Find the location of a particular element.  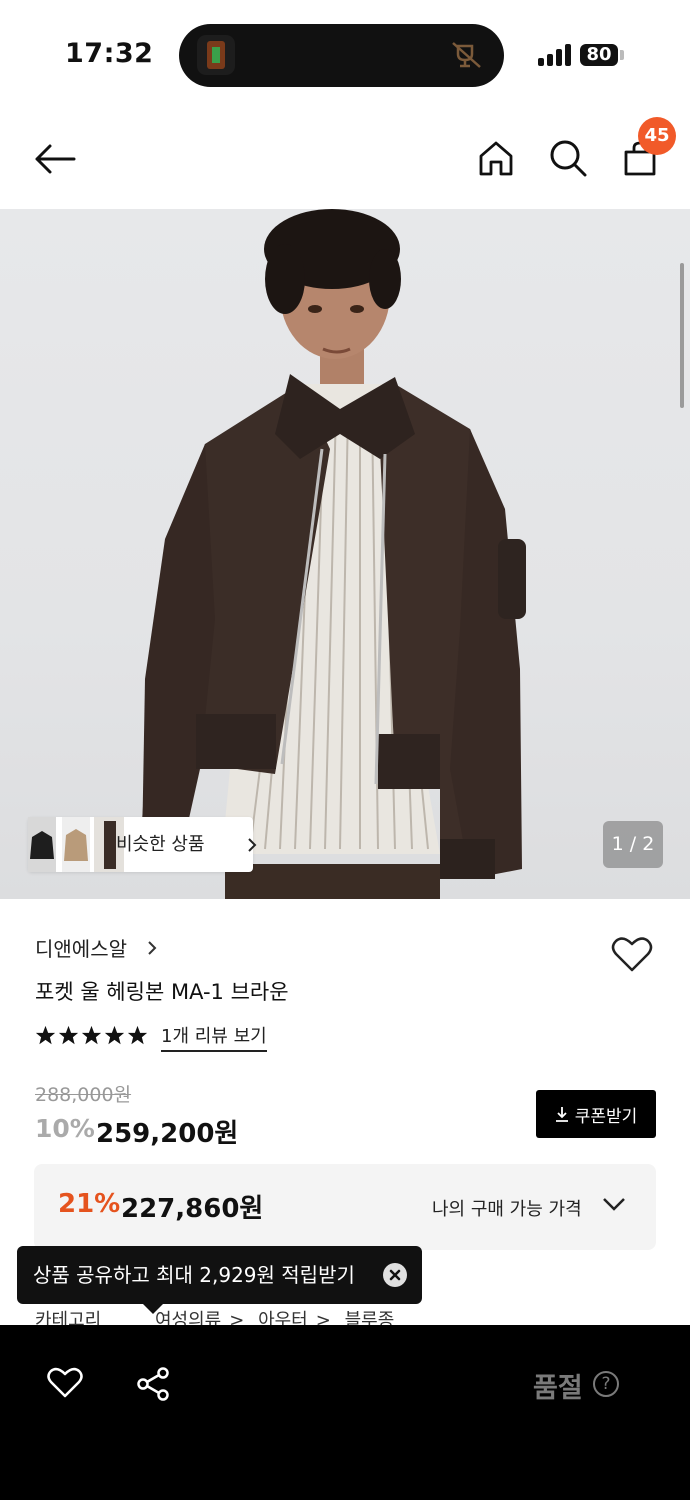

my-price-label: 나의 구매 가능 가격 is located at coordinates (507, 1209).